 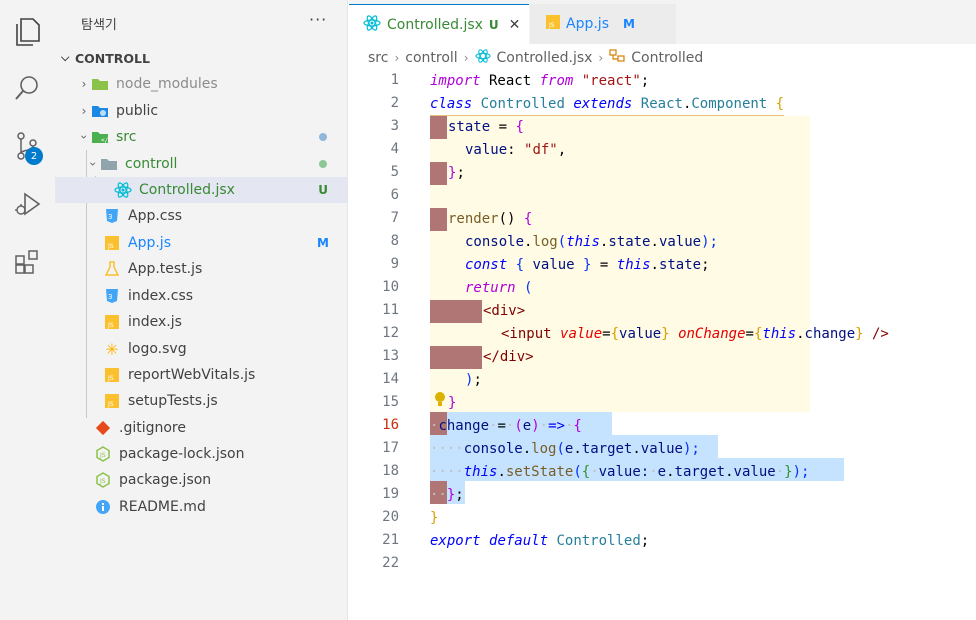 I want to click on code-line: <div>, so click(x=504, y=311).